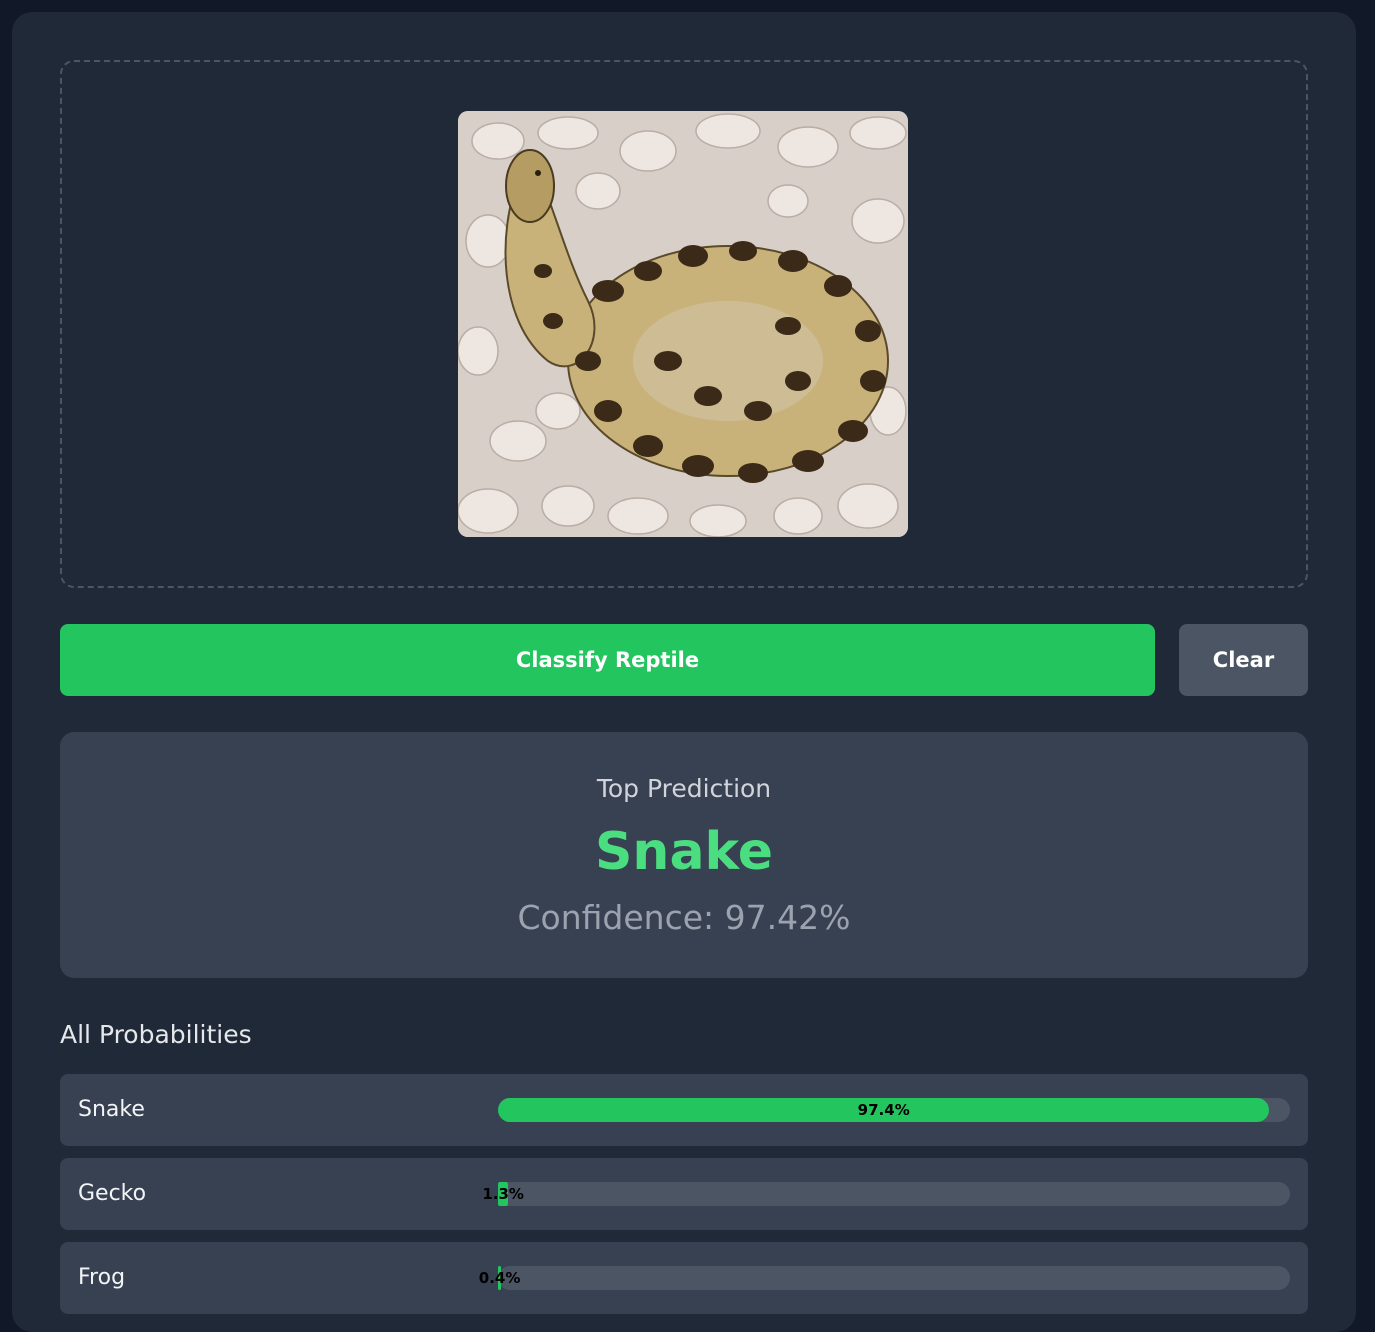 The image size is (1375, 1332). I want to click on confidence-text: Confidence: 97.42%, so click(684, 917).